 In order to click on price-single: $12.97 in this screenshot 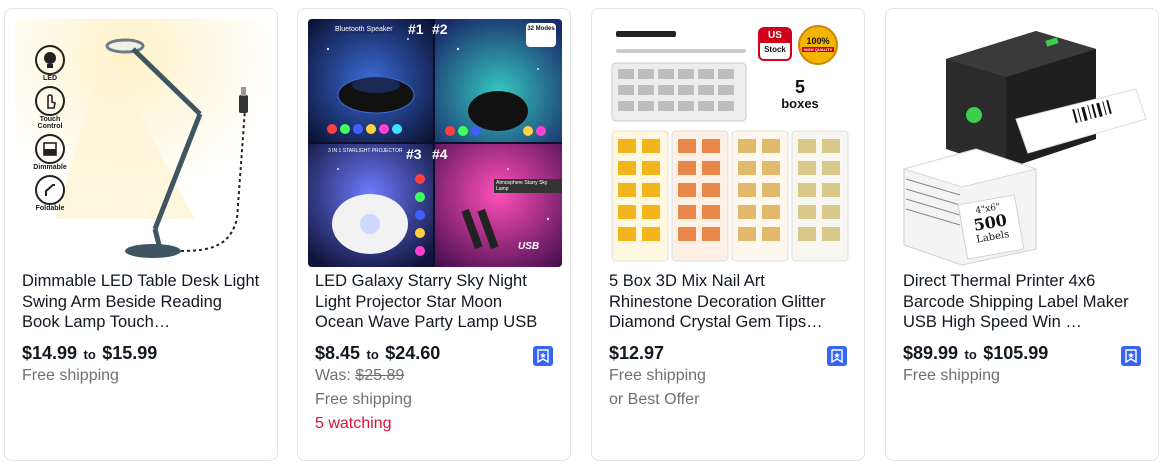, I will do `click(636, 354)`.